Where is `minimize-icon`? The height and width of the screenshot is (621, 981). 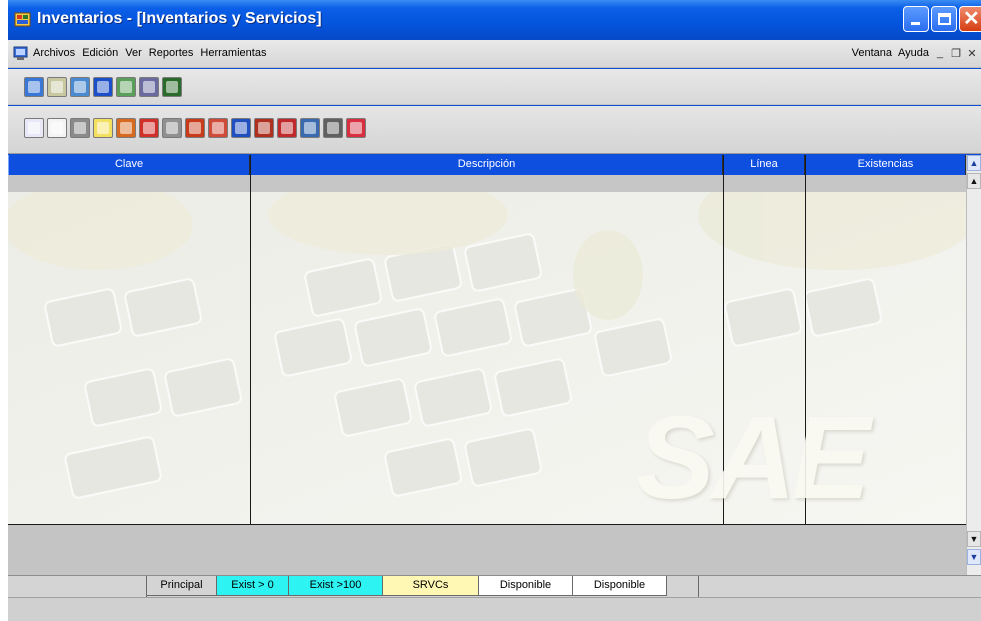 minimize-icon is located at coordinates (915, 23).